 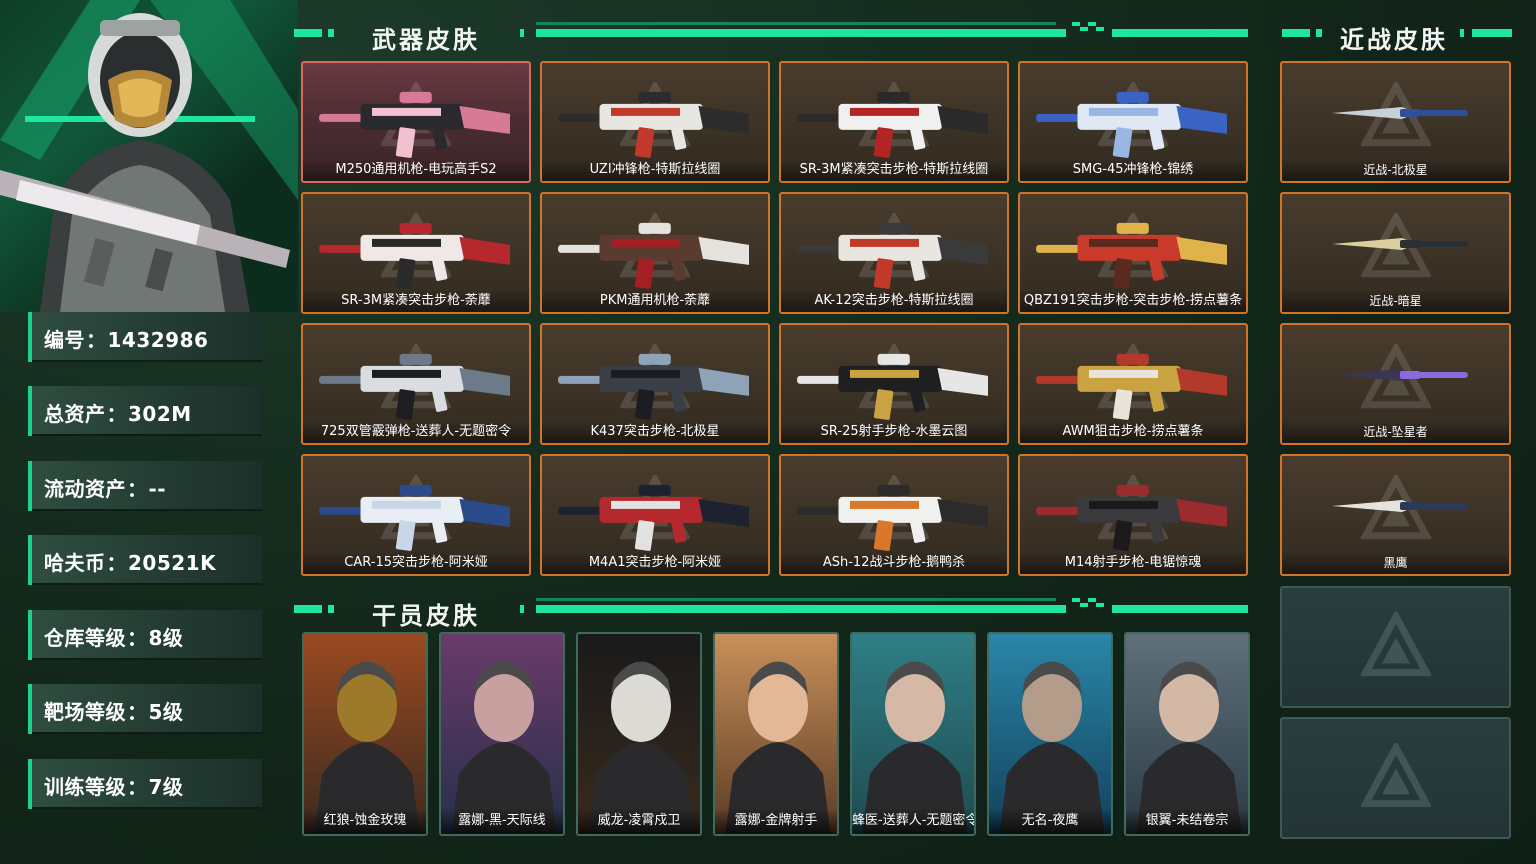 I want to click on weapon-skin-card: CAR-15突击步枪-阿米娅, so click(x=416, y=515).